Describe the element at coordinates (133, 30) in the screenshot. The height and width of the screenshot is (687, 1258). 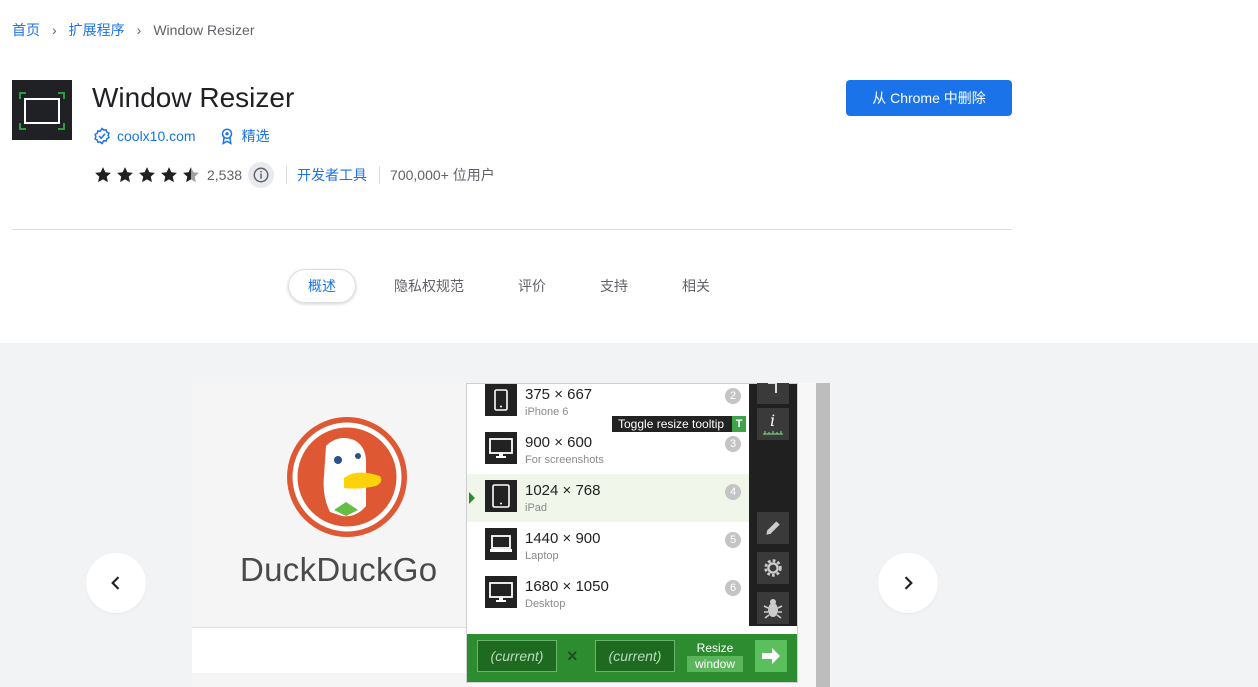
I see `breadcrumb: 首页 › 扩展程序 › Window Resizer` at that location.